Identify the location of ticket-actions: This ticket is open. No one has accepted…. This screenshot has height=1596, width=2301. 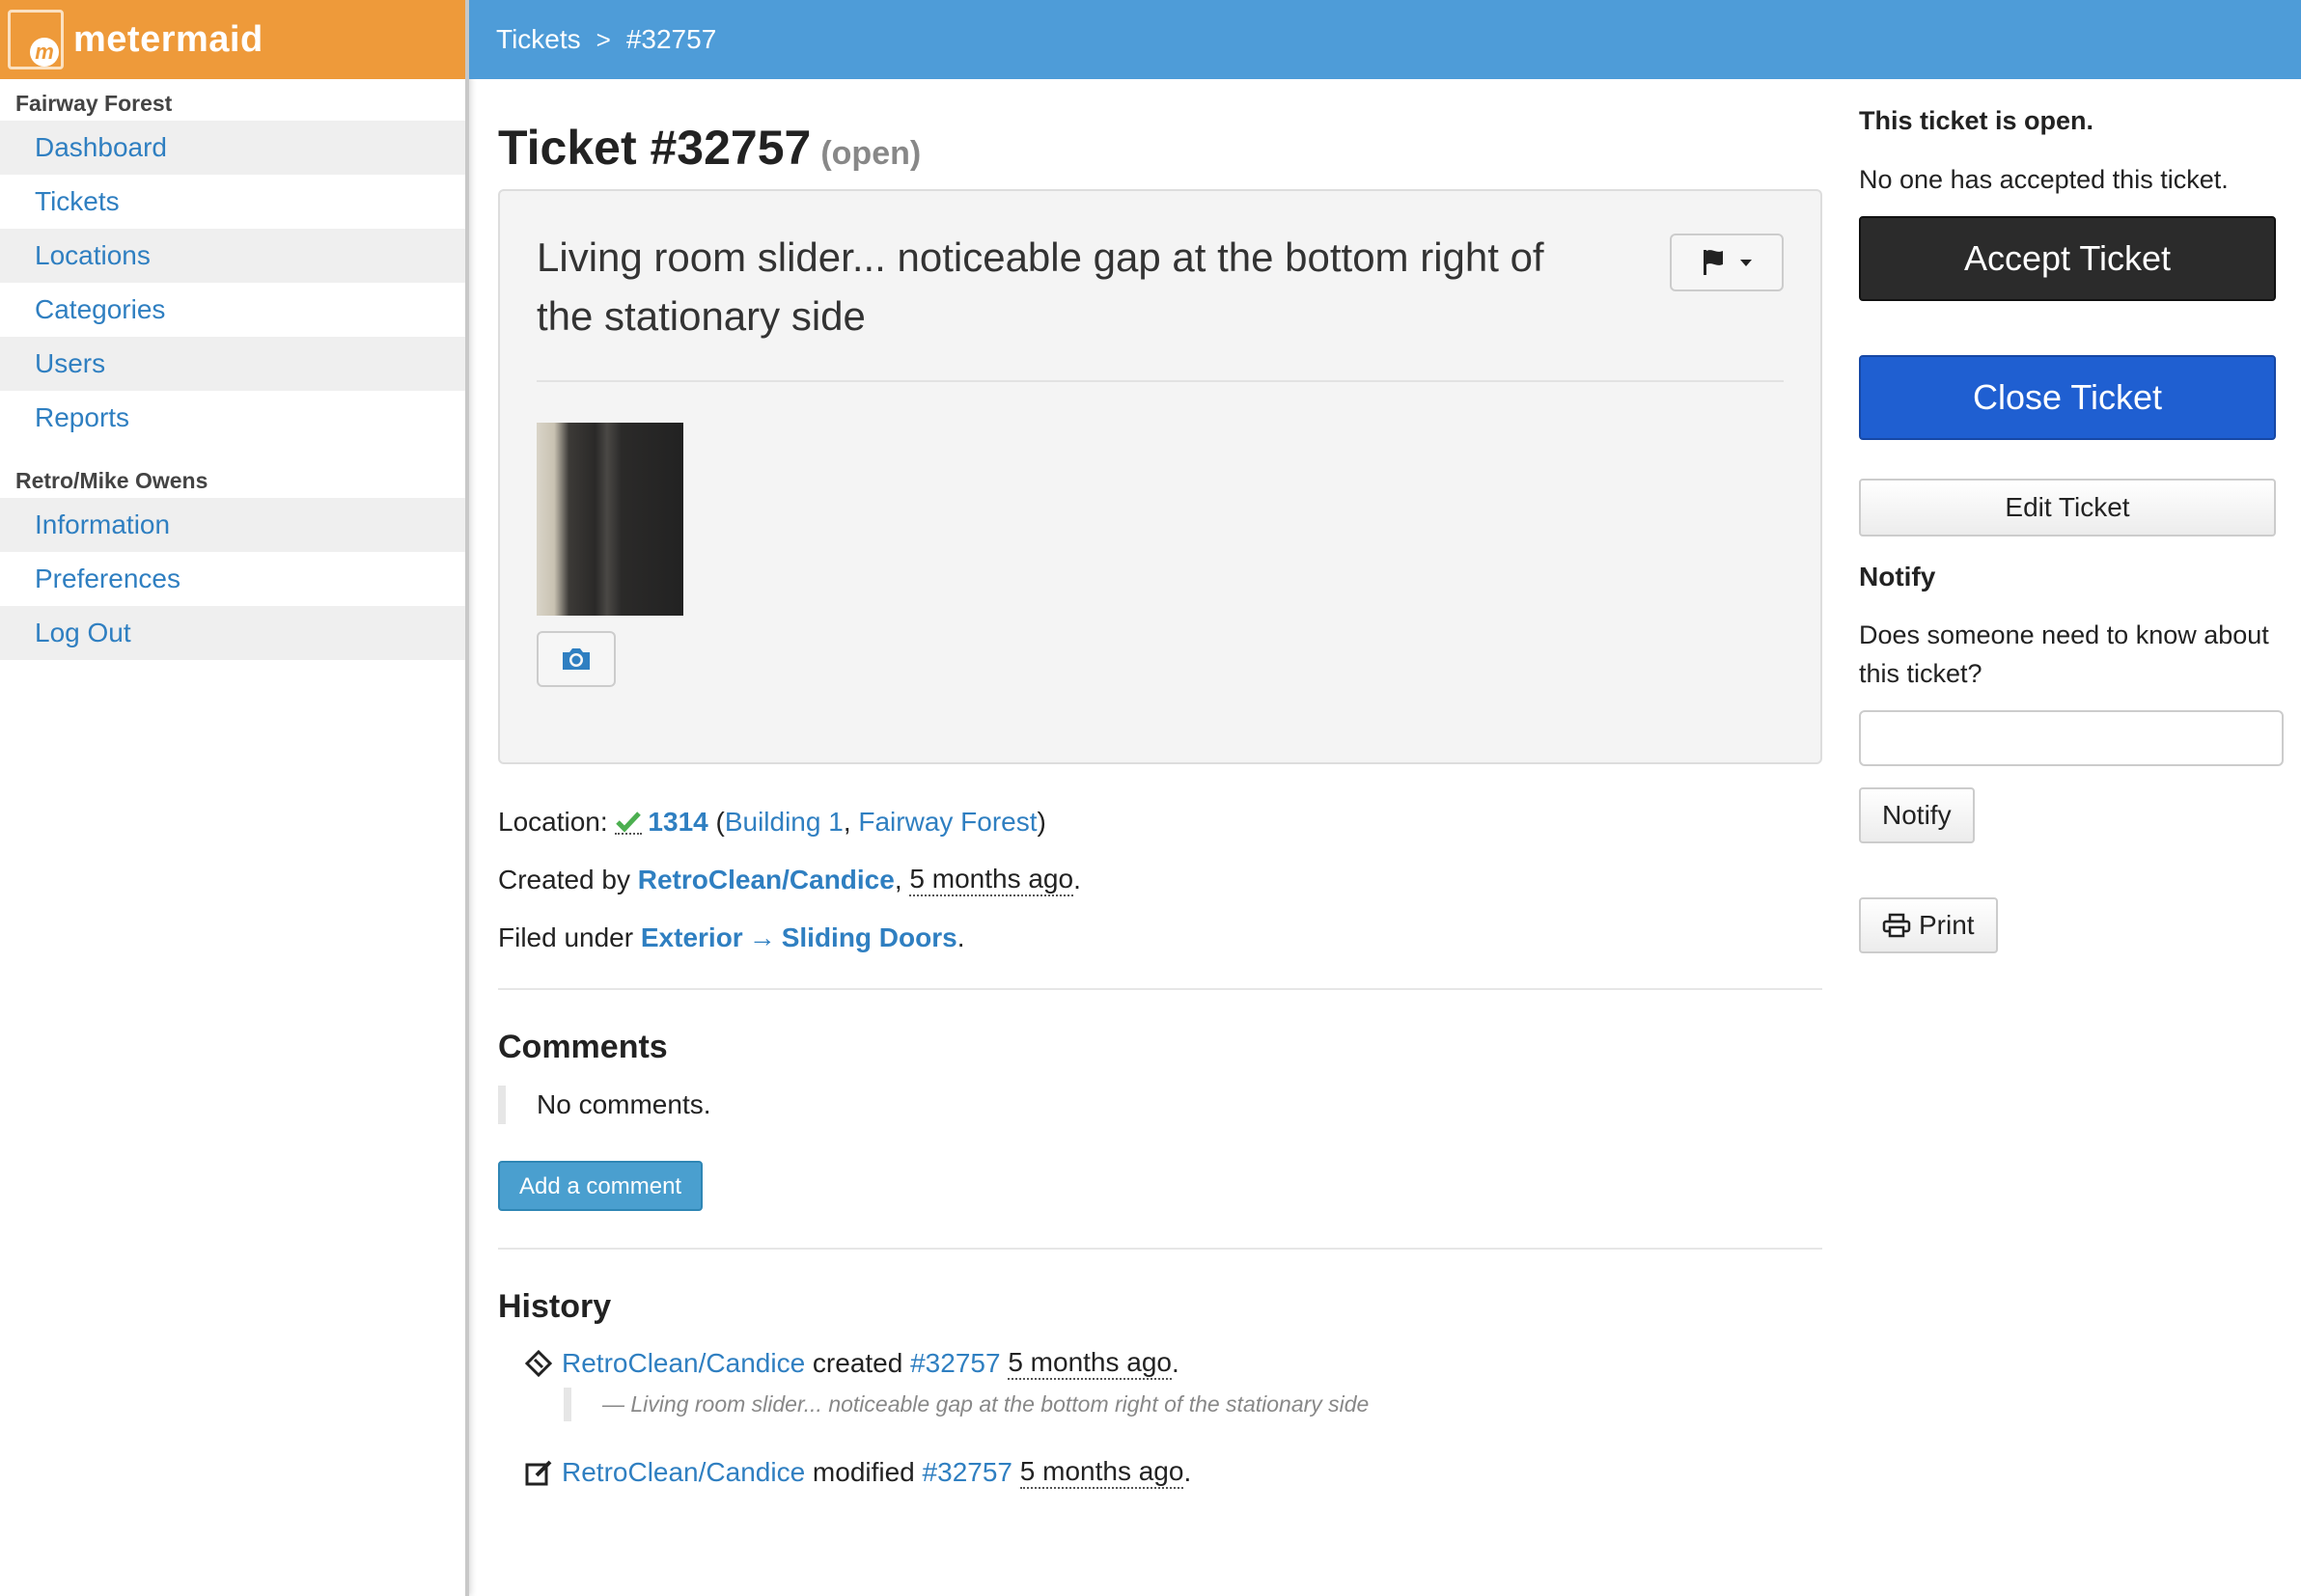
(2071, 529).